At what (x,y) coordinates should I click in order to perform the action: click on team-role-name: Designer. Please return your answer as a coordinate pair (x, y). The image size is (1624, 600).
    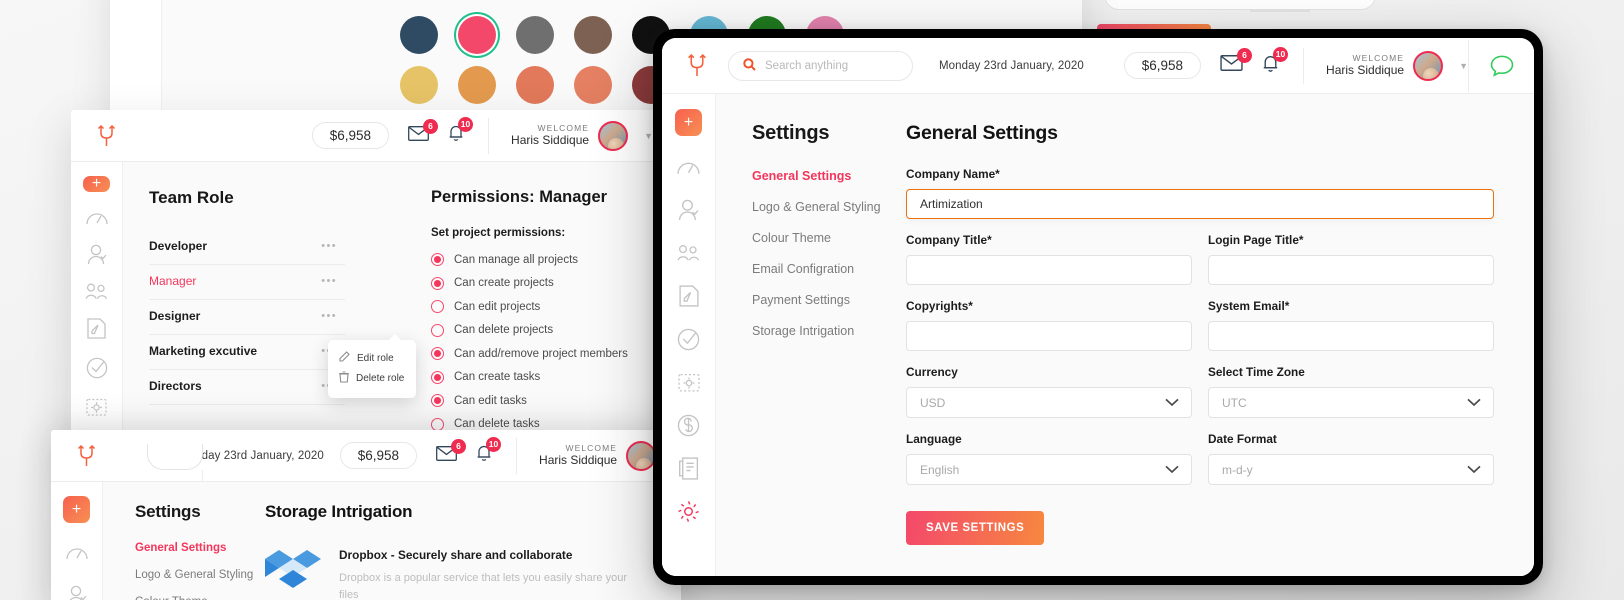
    Looking at the image, I should click on (175, 316).